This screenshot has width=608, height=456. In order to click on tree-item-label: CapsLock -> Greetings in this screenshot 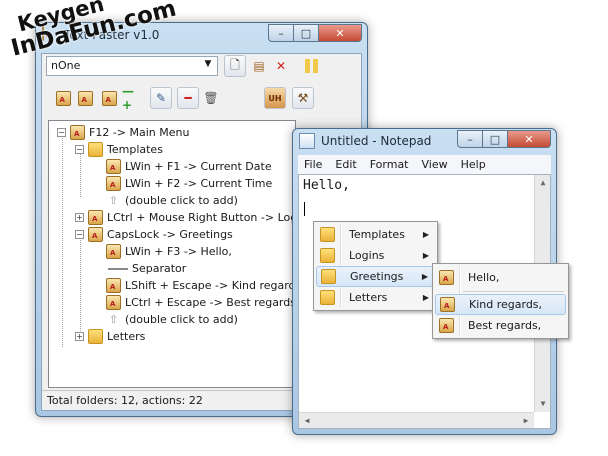, I will do `click(170, 234)`.